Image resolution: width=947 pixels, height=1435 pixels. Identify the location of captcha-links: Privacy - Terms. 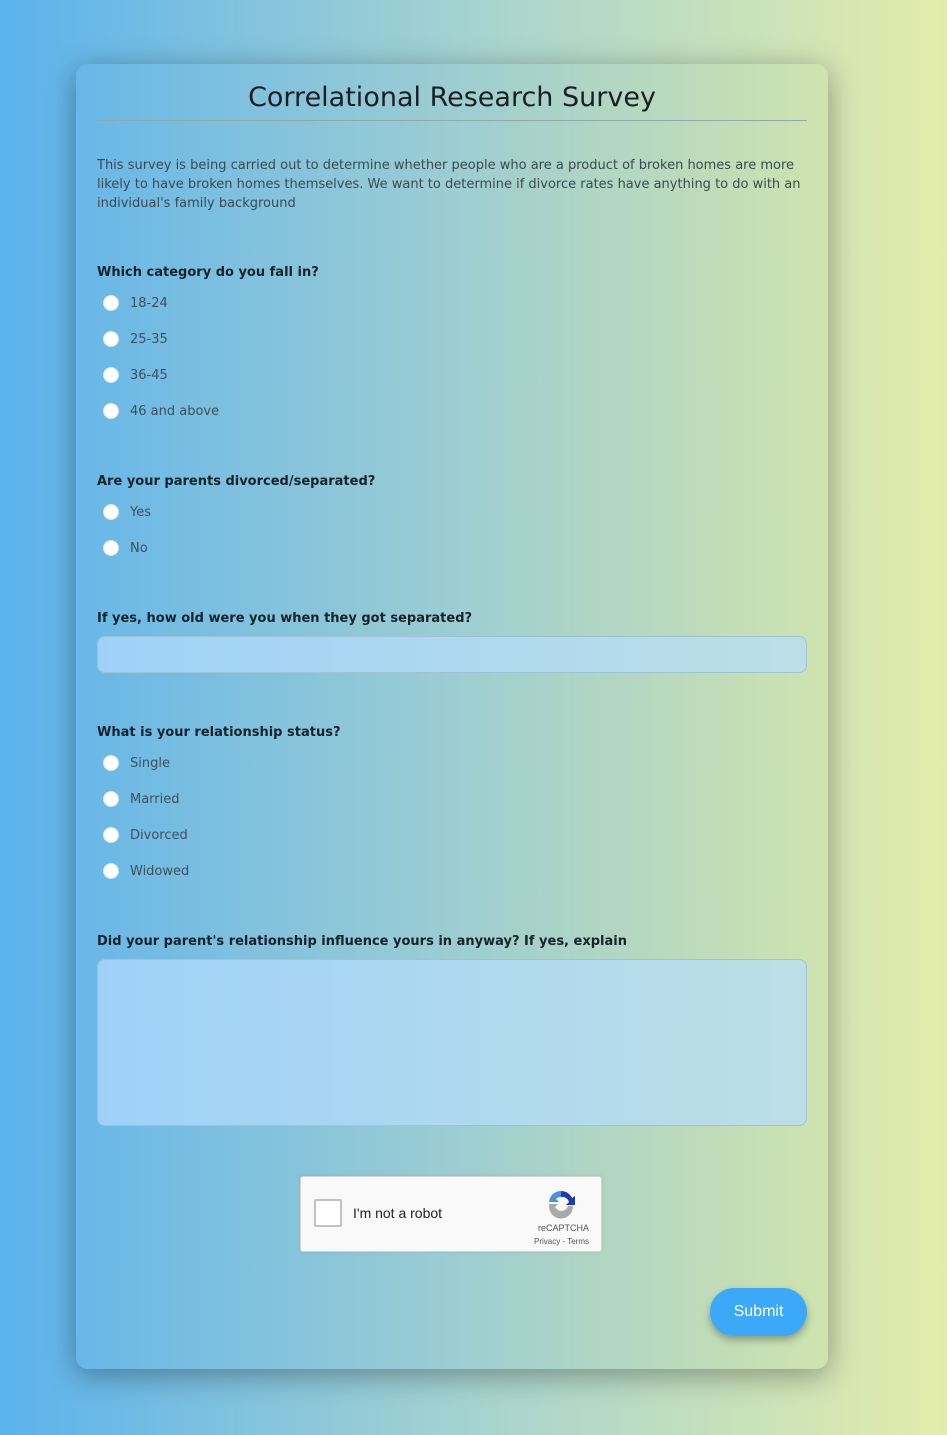
(561, 1241).